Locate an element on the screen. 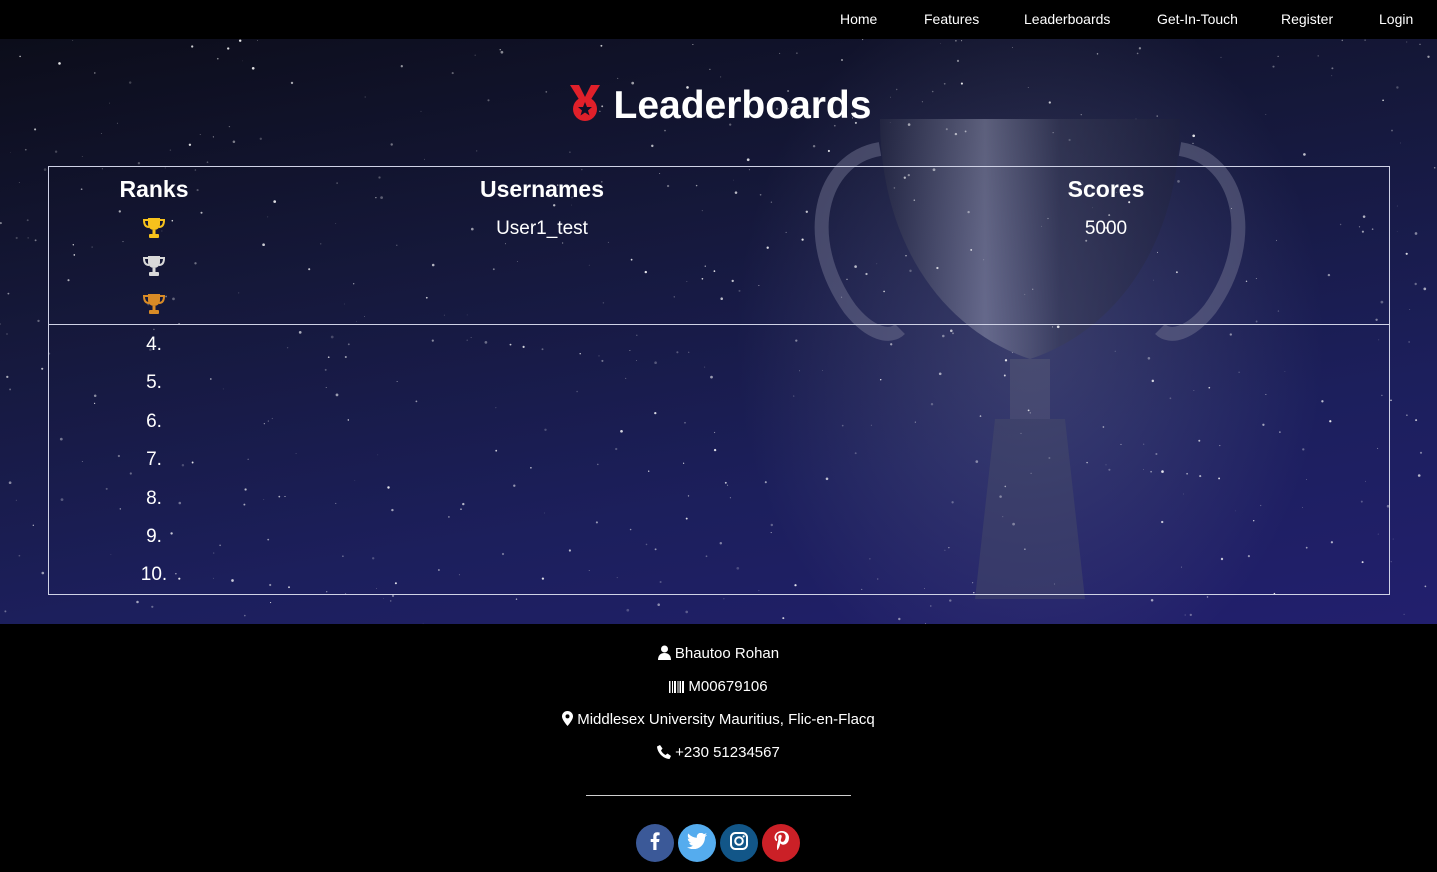 Image resolution: width=1437 pixels, height=872 pixels. page-title: Leaderboards is located at coordinates (718, 105).